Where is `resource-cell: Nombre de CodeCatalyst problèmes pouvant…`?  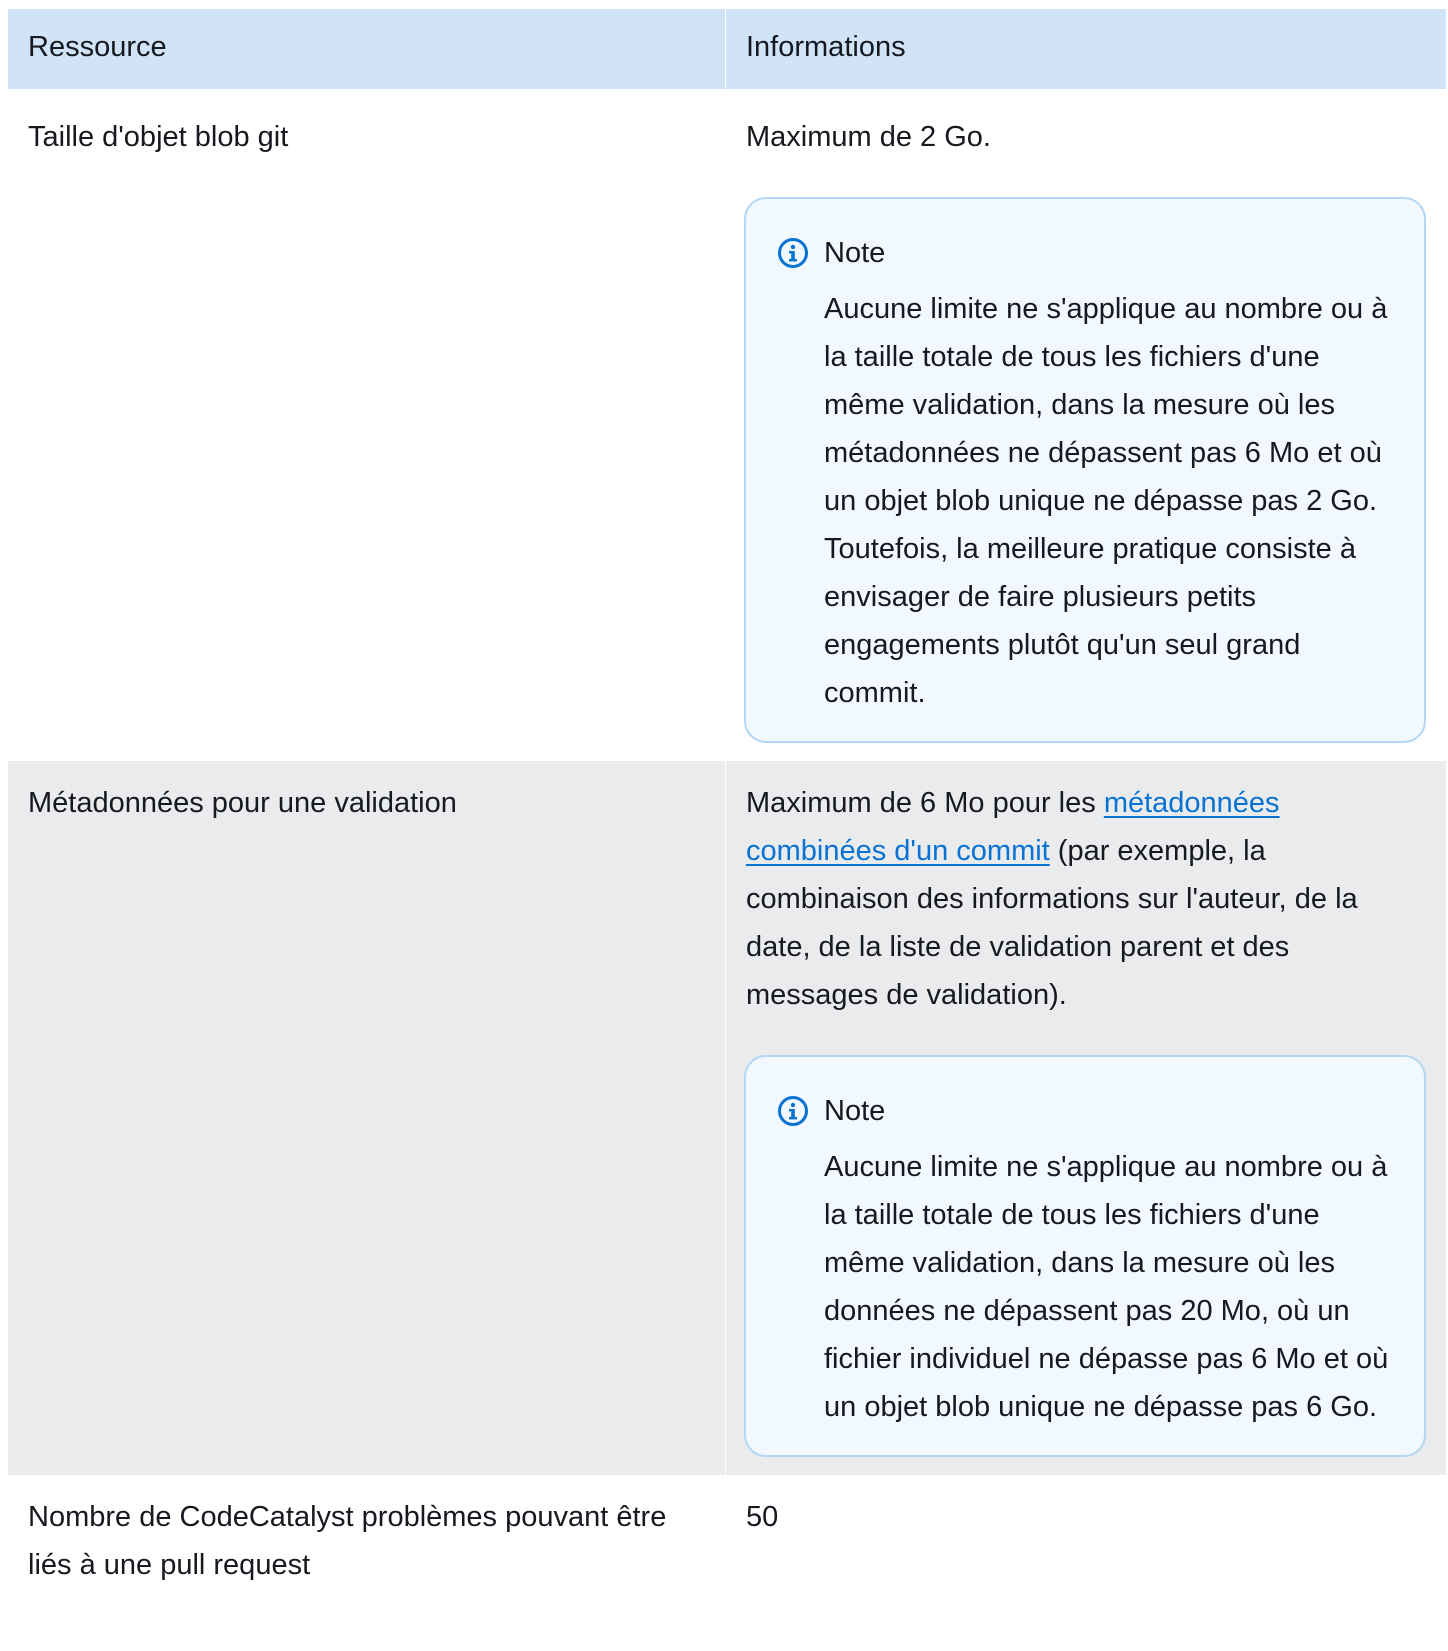
resource-cell: Nombre de CodeCatalyst problèmes pouvant… is located at coordinates (347, 1541).